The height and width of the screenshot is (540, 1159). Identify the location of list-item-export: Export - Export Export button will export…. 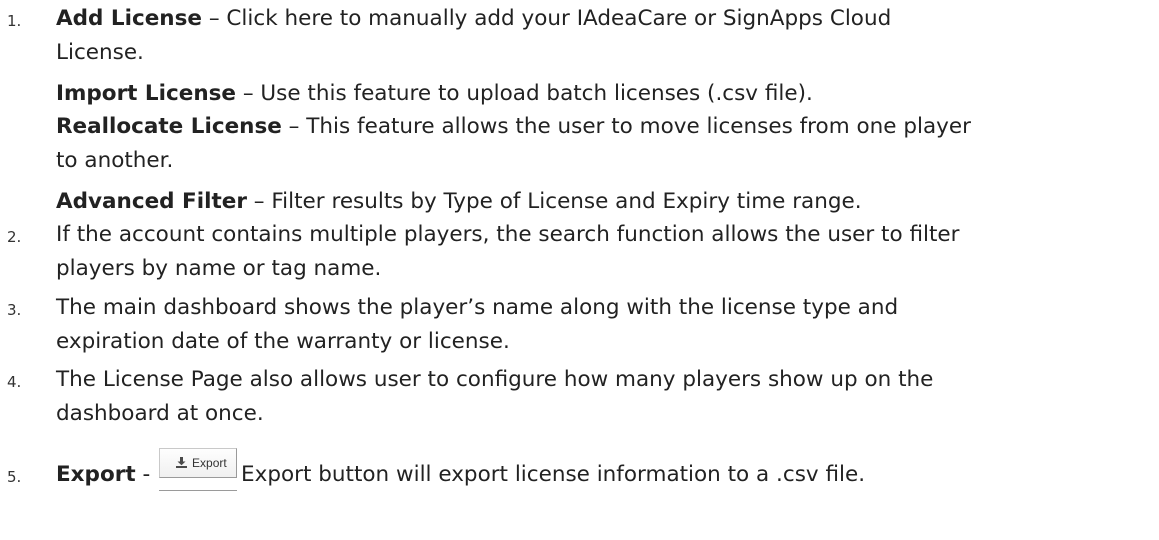
(461, 469).